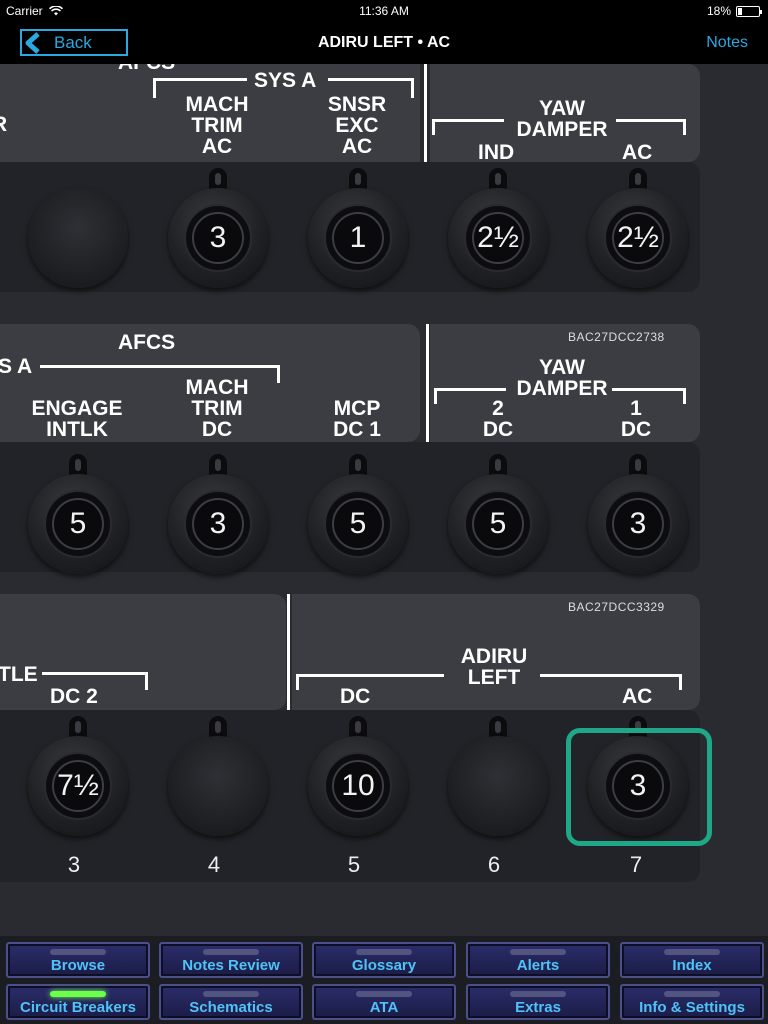  I want to click on circuit-breaker: 7½, so click(78, 776).